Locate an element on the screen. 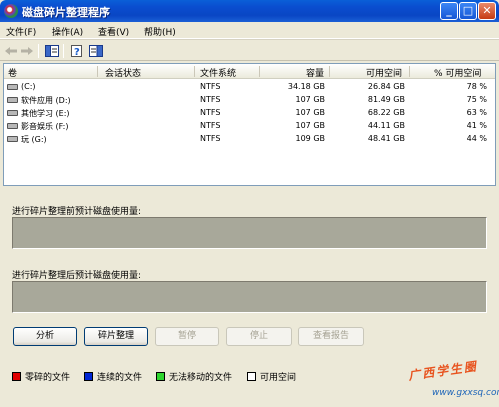 This screenshot has height=407, width=499. volume-name: 玩 (G:) is located at coordinates (34, 139).